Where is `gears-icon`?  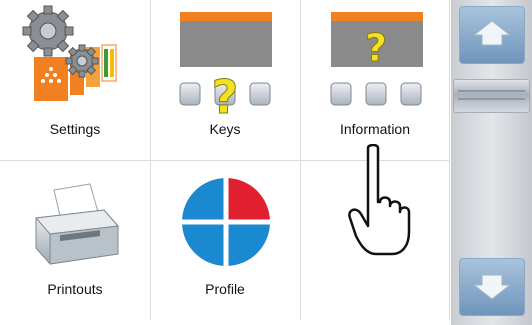
gears-icon is located at coordinates (69, 53).